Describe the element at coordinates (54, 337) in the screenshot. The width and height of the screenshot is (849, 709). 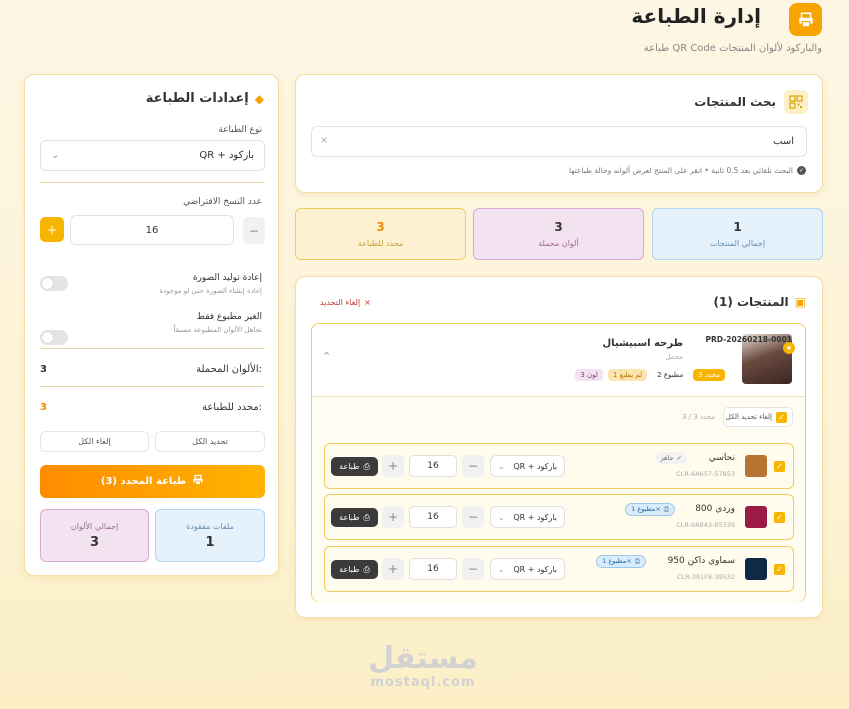
I see `unprinted-toggle` at that location.